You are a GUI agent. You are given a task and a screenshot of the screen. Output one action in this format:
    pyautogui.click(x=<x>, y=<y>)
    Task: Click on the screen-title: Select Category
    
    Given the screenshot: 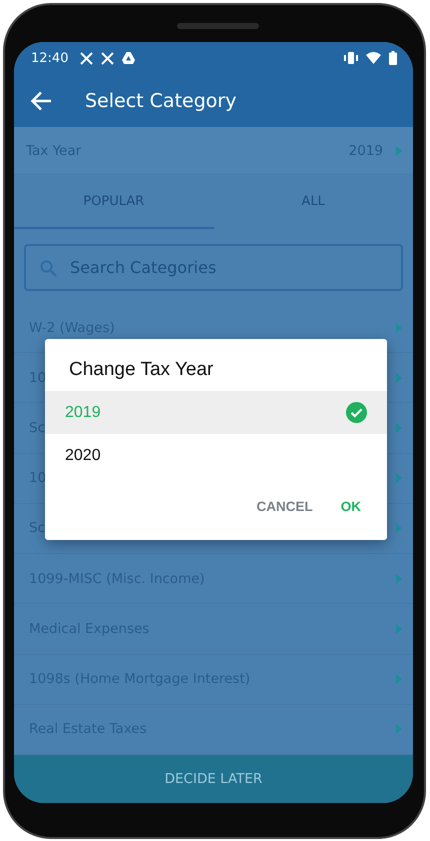 What is the action you would take?
    pyautogui.click(x=160, y=101)
    